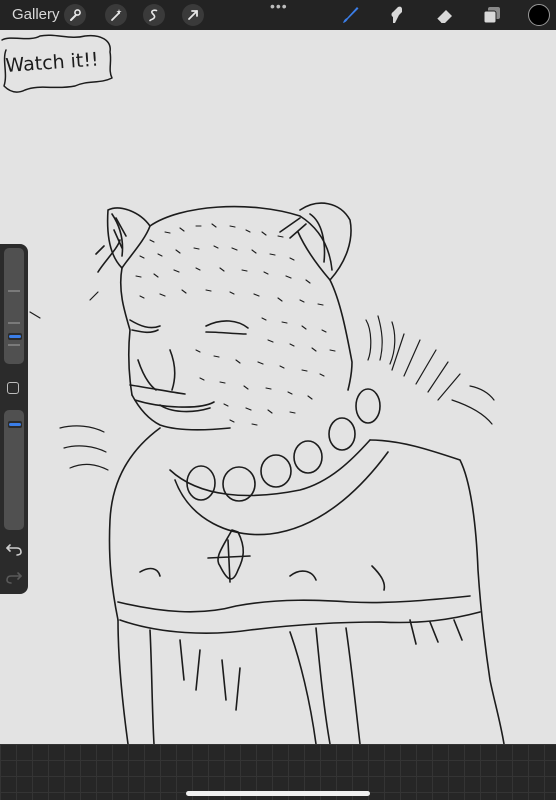 The height and width of the screenshot is (800, 556). I want to click on layers-icon, so click(491, 15).